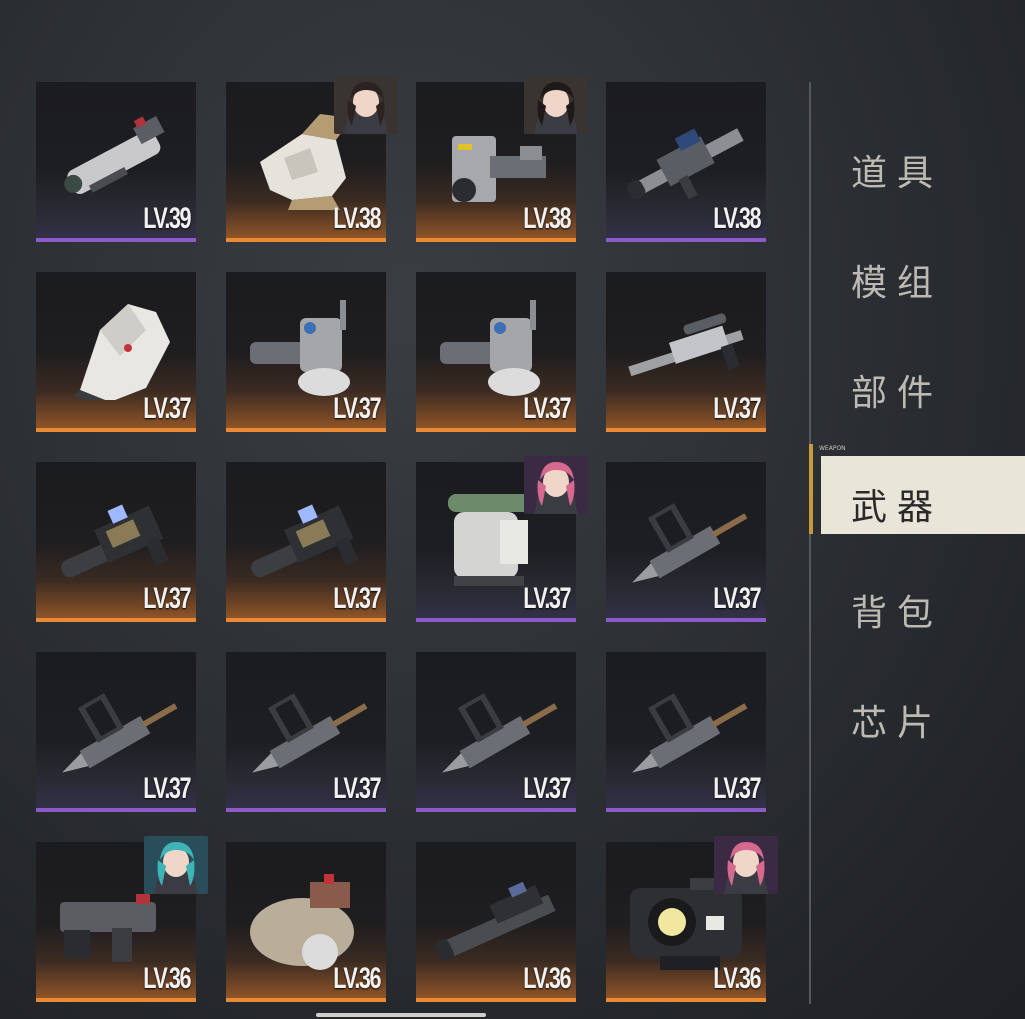 The width and height of the screenshot is (1025, 1019). Describe the element at coordinates (401, 1015) in the screenshot. I see `scrollbar` at that location.